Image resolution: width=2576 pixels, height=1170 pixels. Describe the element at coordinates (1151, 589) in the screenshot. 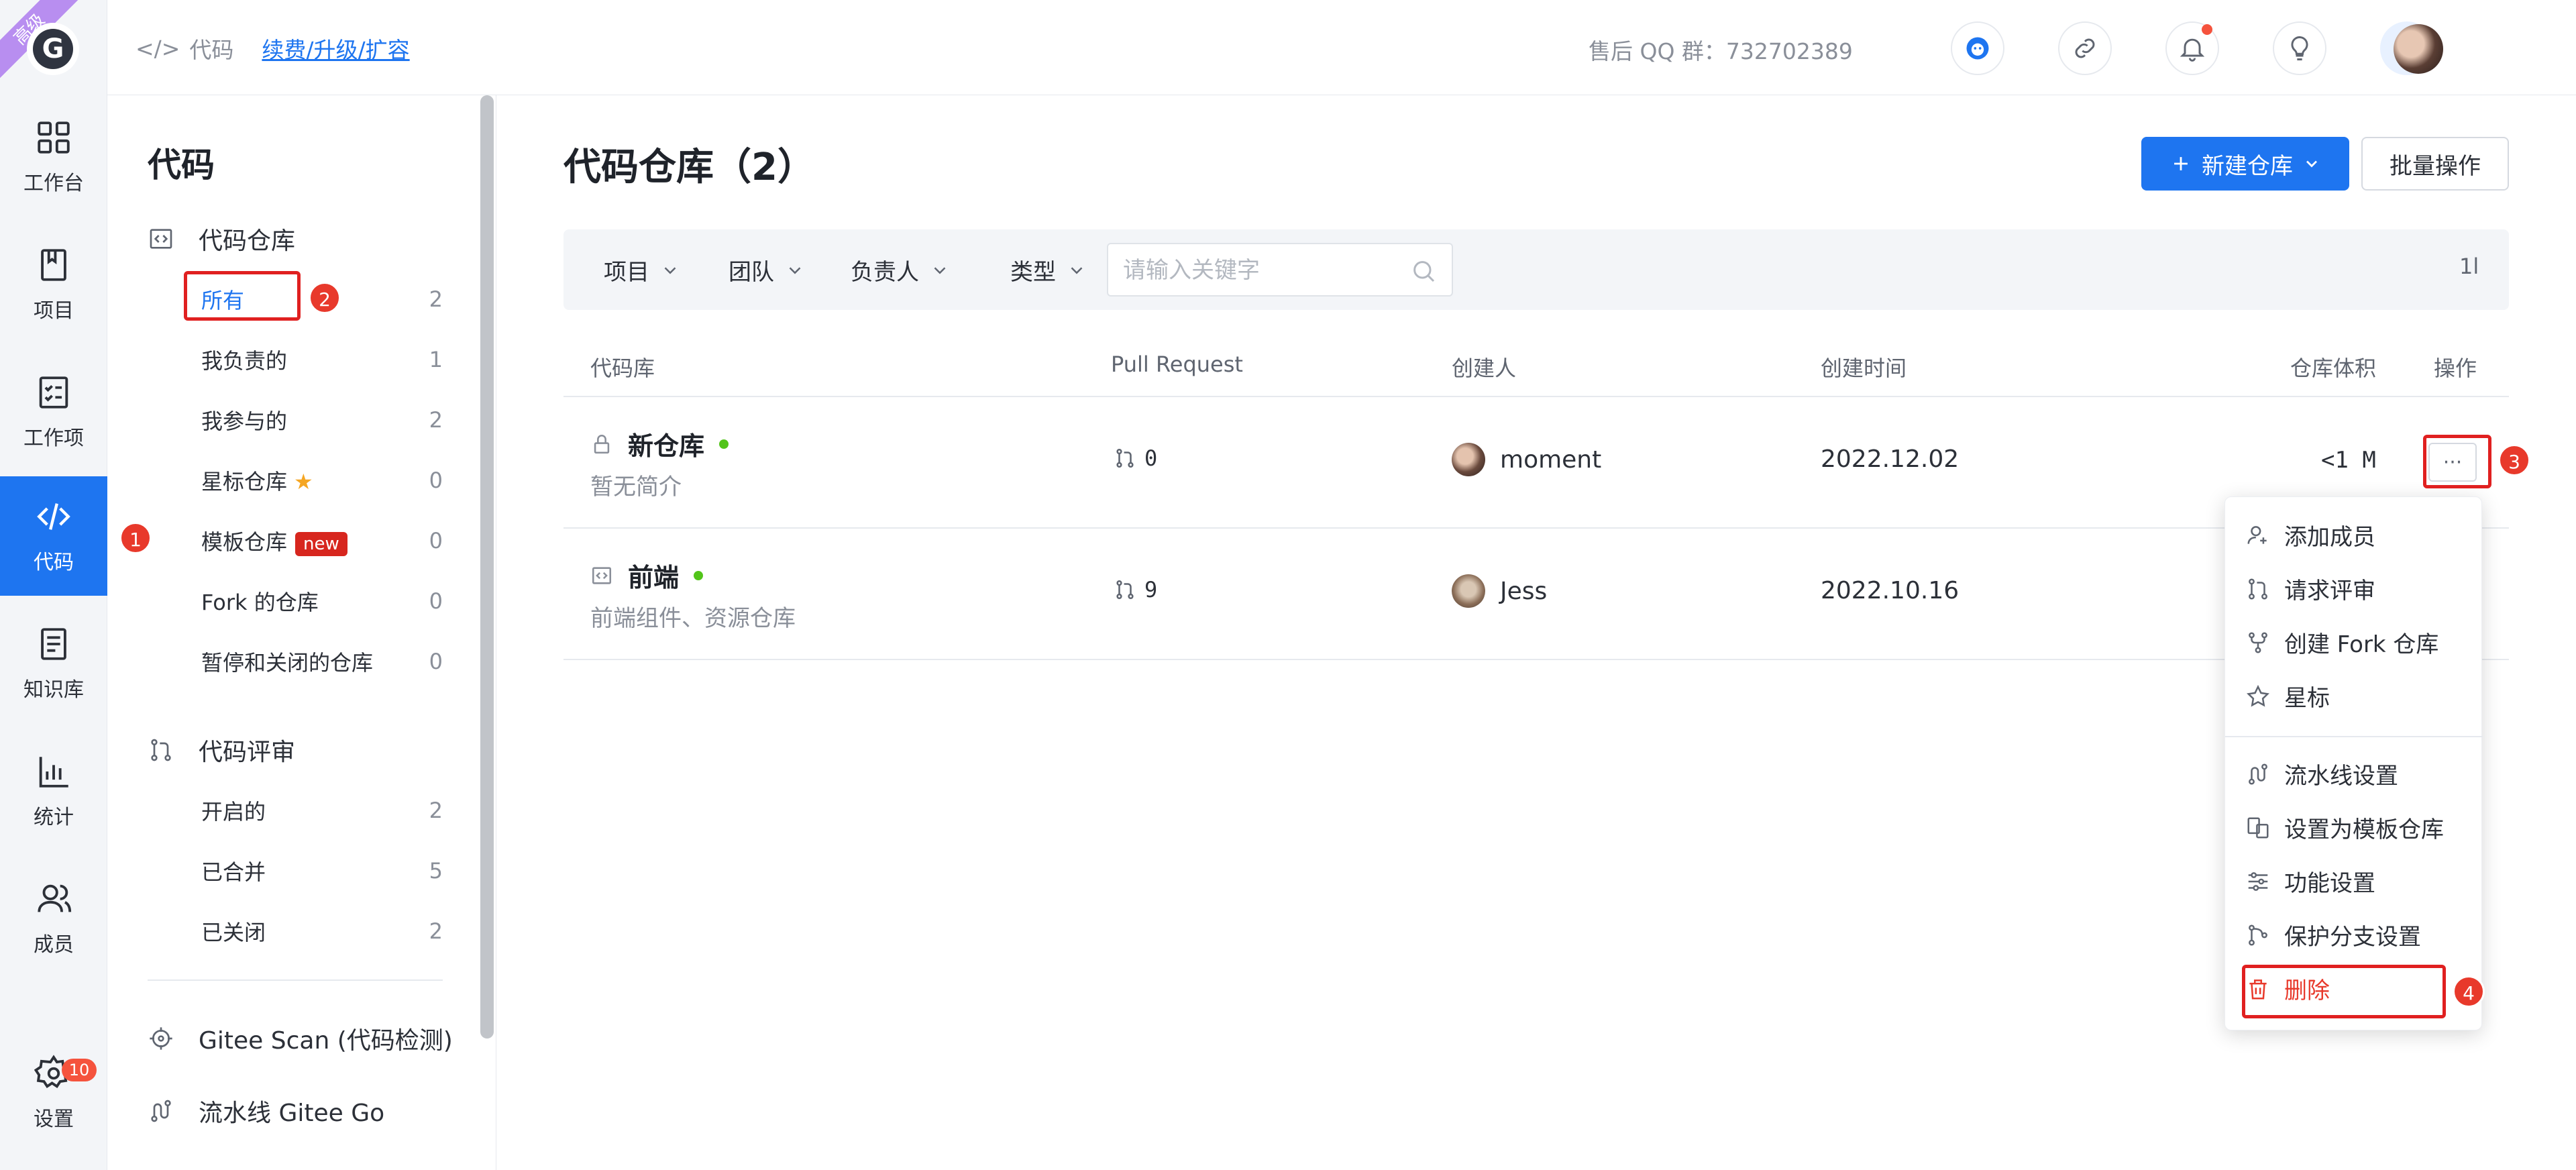

I see `pr-count-value: 9` at that location.